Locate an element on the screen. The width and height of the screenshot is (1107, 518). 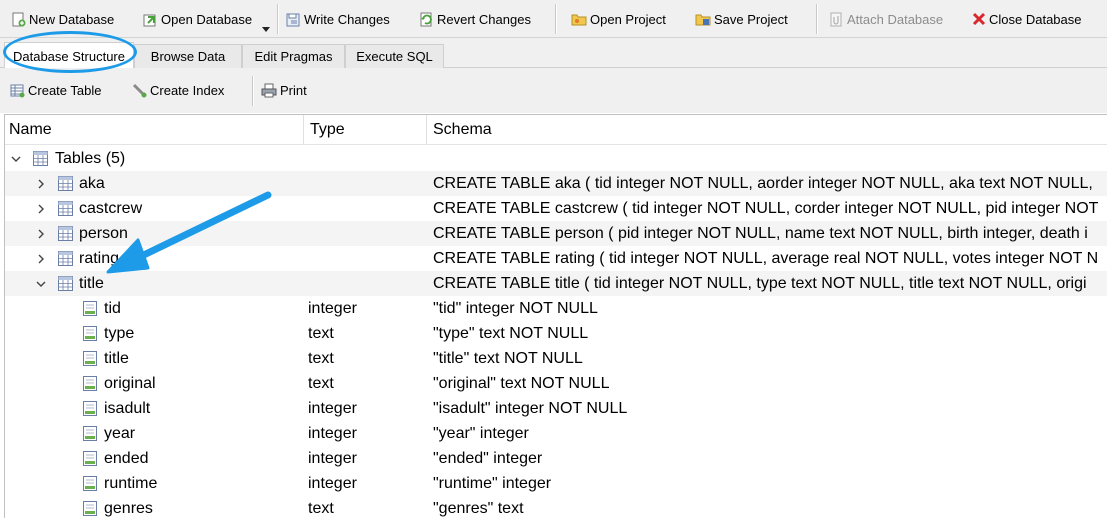
field-schema: "tid" integer NOT NULL is located at coordinates (515, 308).